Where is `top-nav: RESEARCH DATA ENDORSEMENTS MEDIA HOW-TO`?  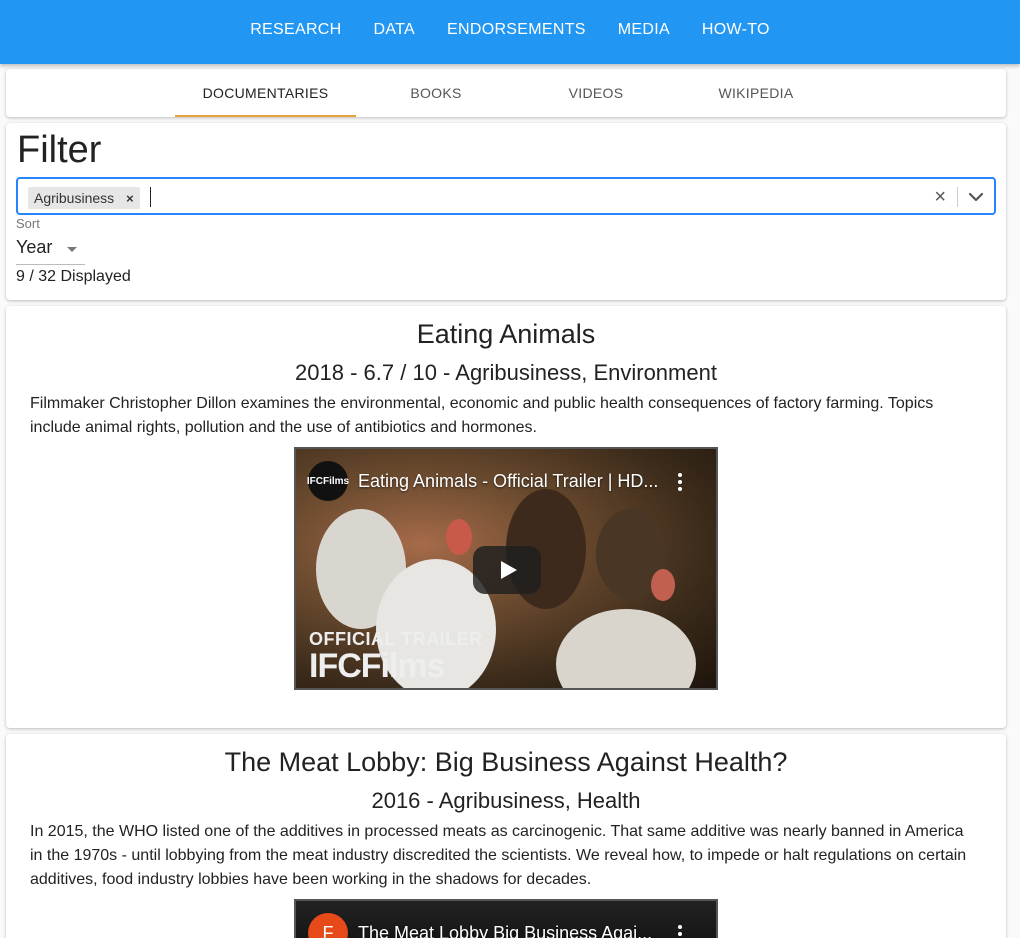 top-nav: RESEARCH DATA ENDORSEMENTS MEDIA HOW-TO is located at coordinates (510, 30).